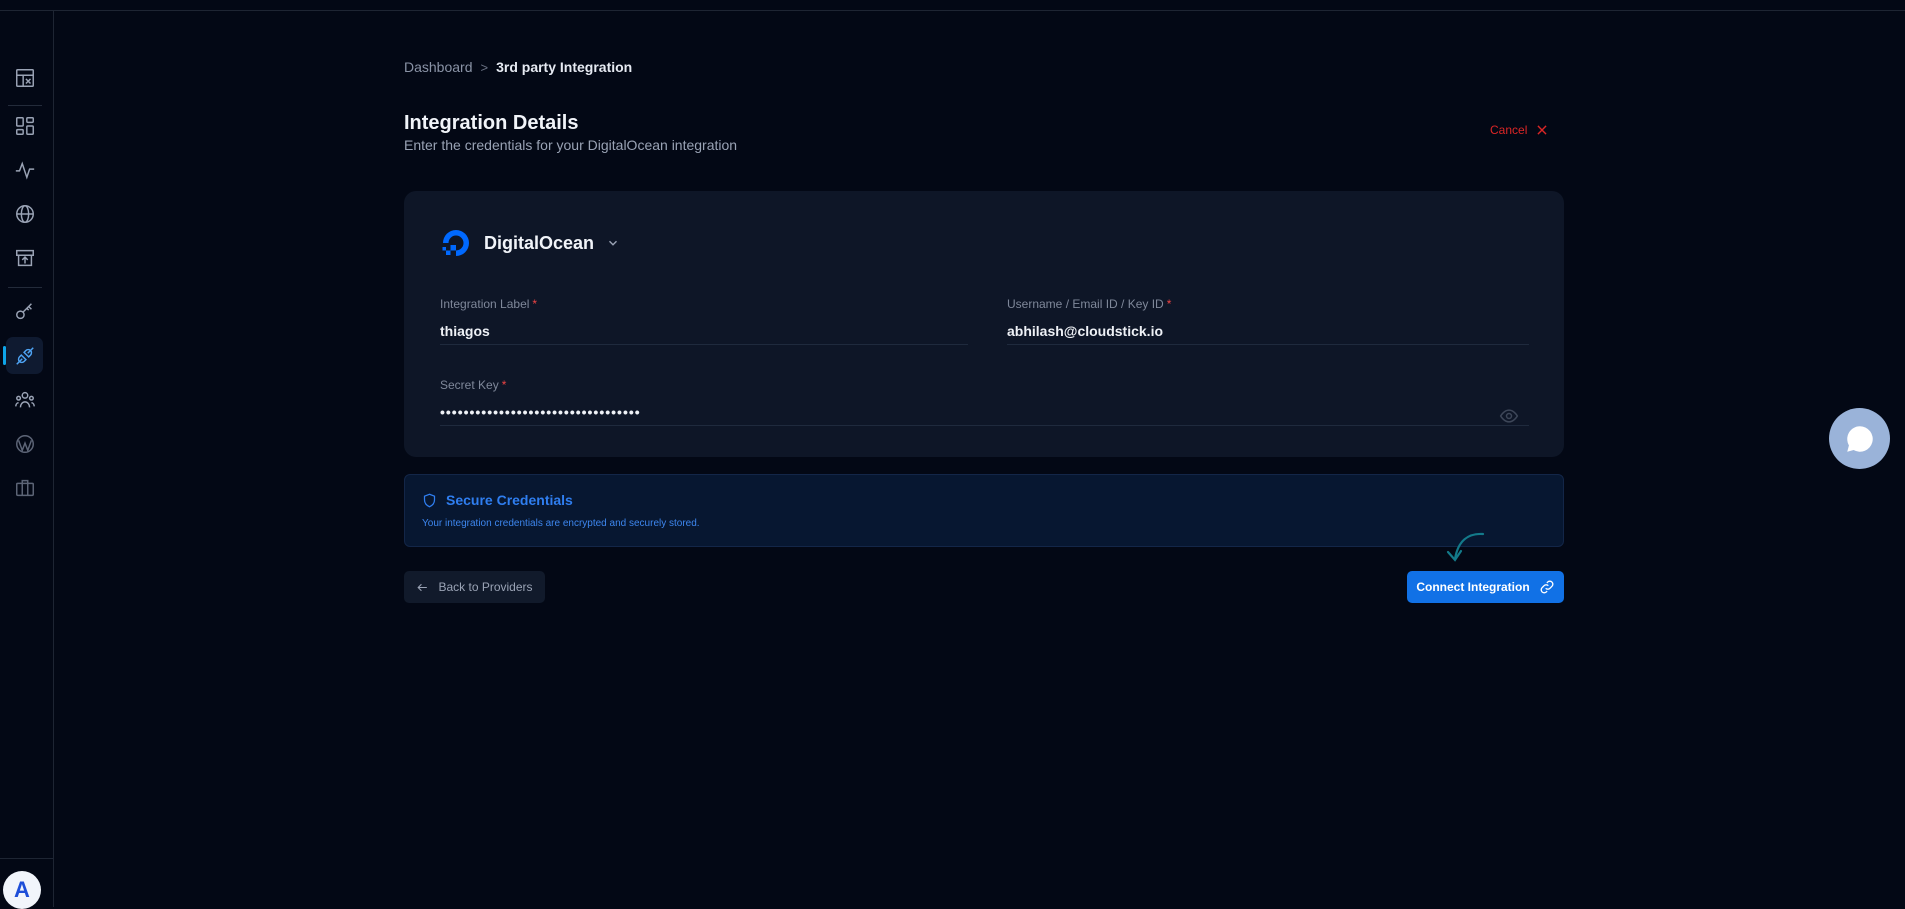 This screenshot has width=1905, height=909. What do you see at coordinates (24, 213) in the screenshot?
I see `globe-icon` at bounding box center [24, 213].